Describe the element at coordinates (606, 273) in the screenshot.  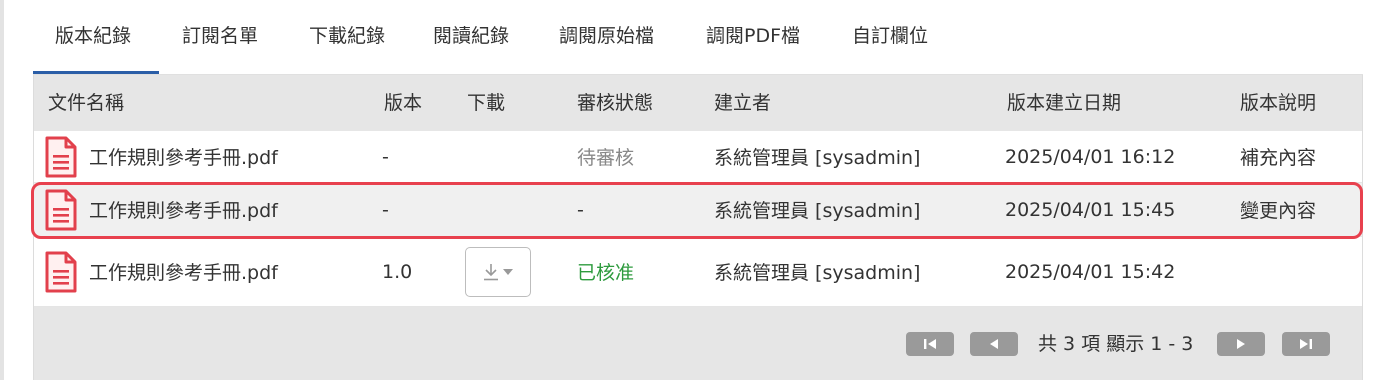
I see `review-status: 已核准` at that location.